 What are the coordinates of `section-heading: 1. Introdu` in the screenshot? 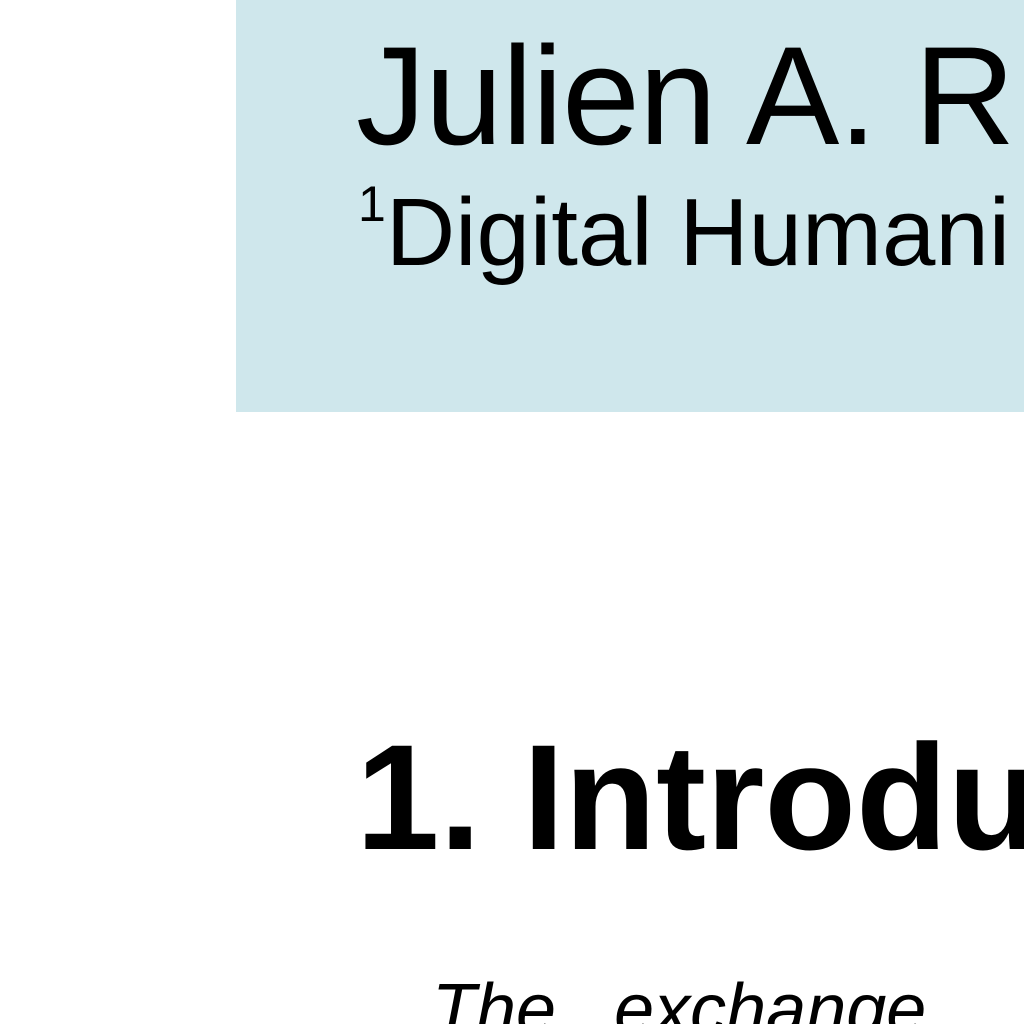 It's located at (690, 797).